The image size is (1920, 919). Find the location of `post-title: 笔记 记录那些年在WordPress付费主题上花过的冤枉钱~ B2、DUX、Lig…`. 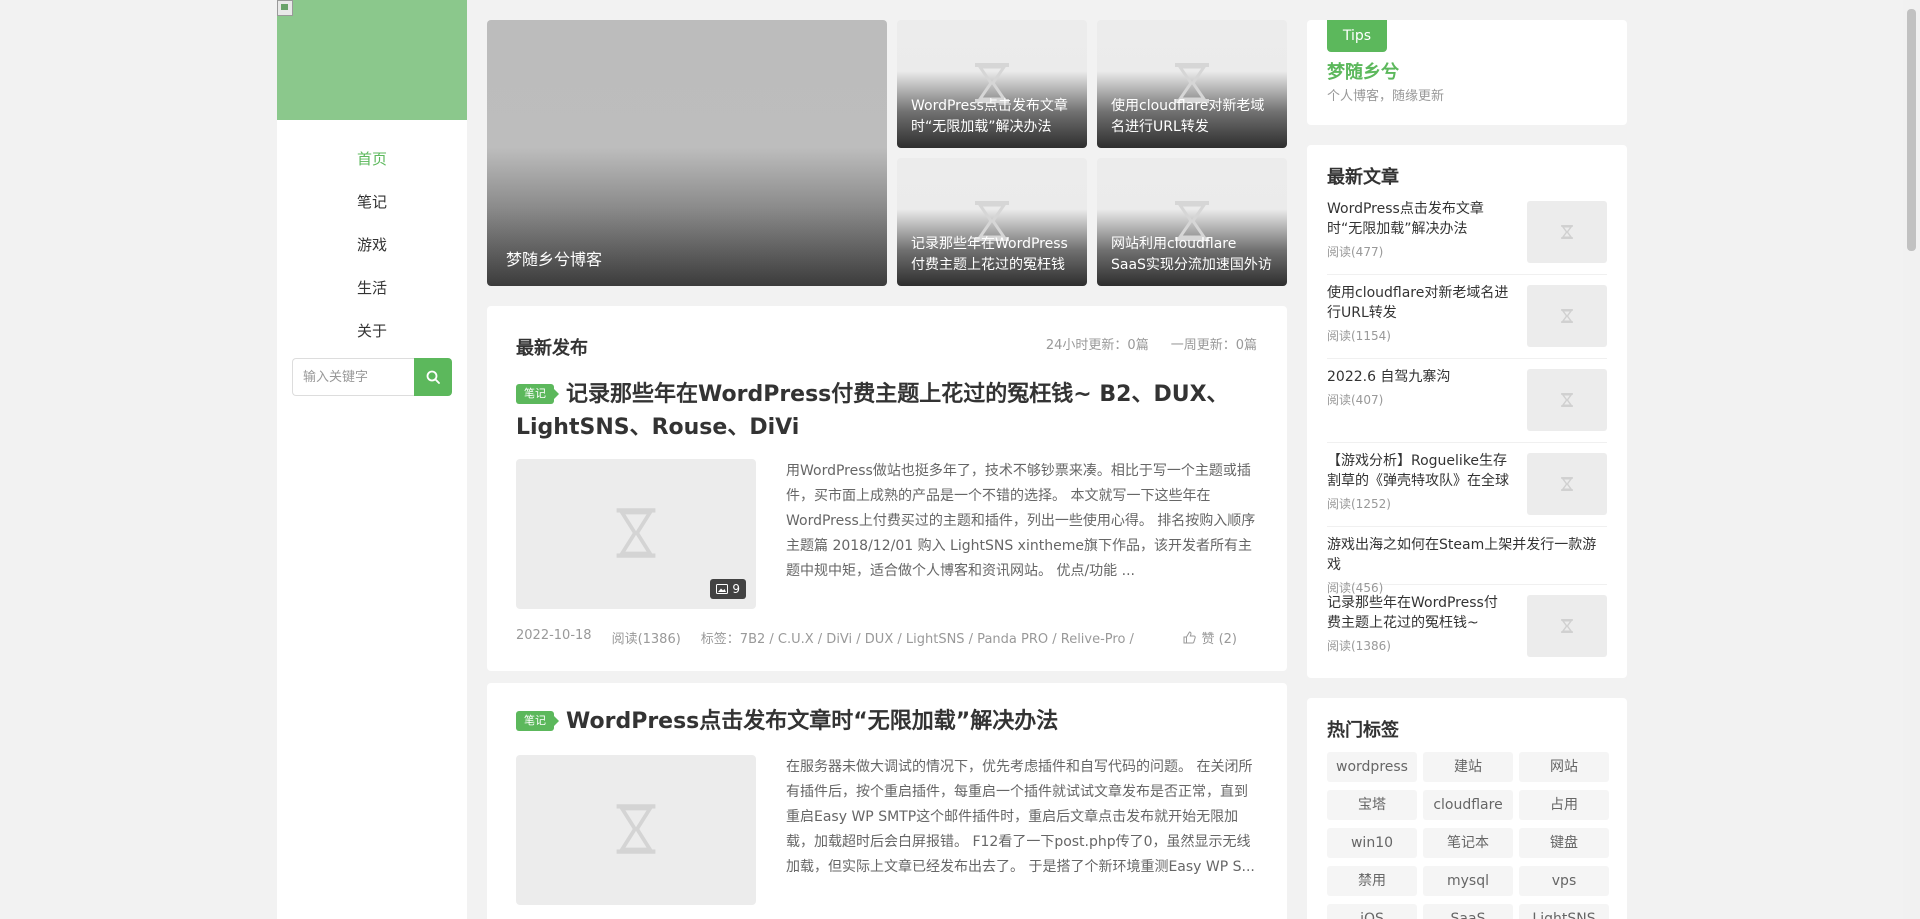

post-title: 笔记 记录那些年在WordPress付费主题上花过的冤枉钱~ B2、DUX、Lig… is located at coordinates (881, 411).